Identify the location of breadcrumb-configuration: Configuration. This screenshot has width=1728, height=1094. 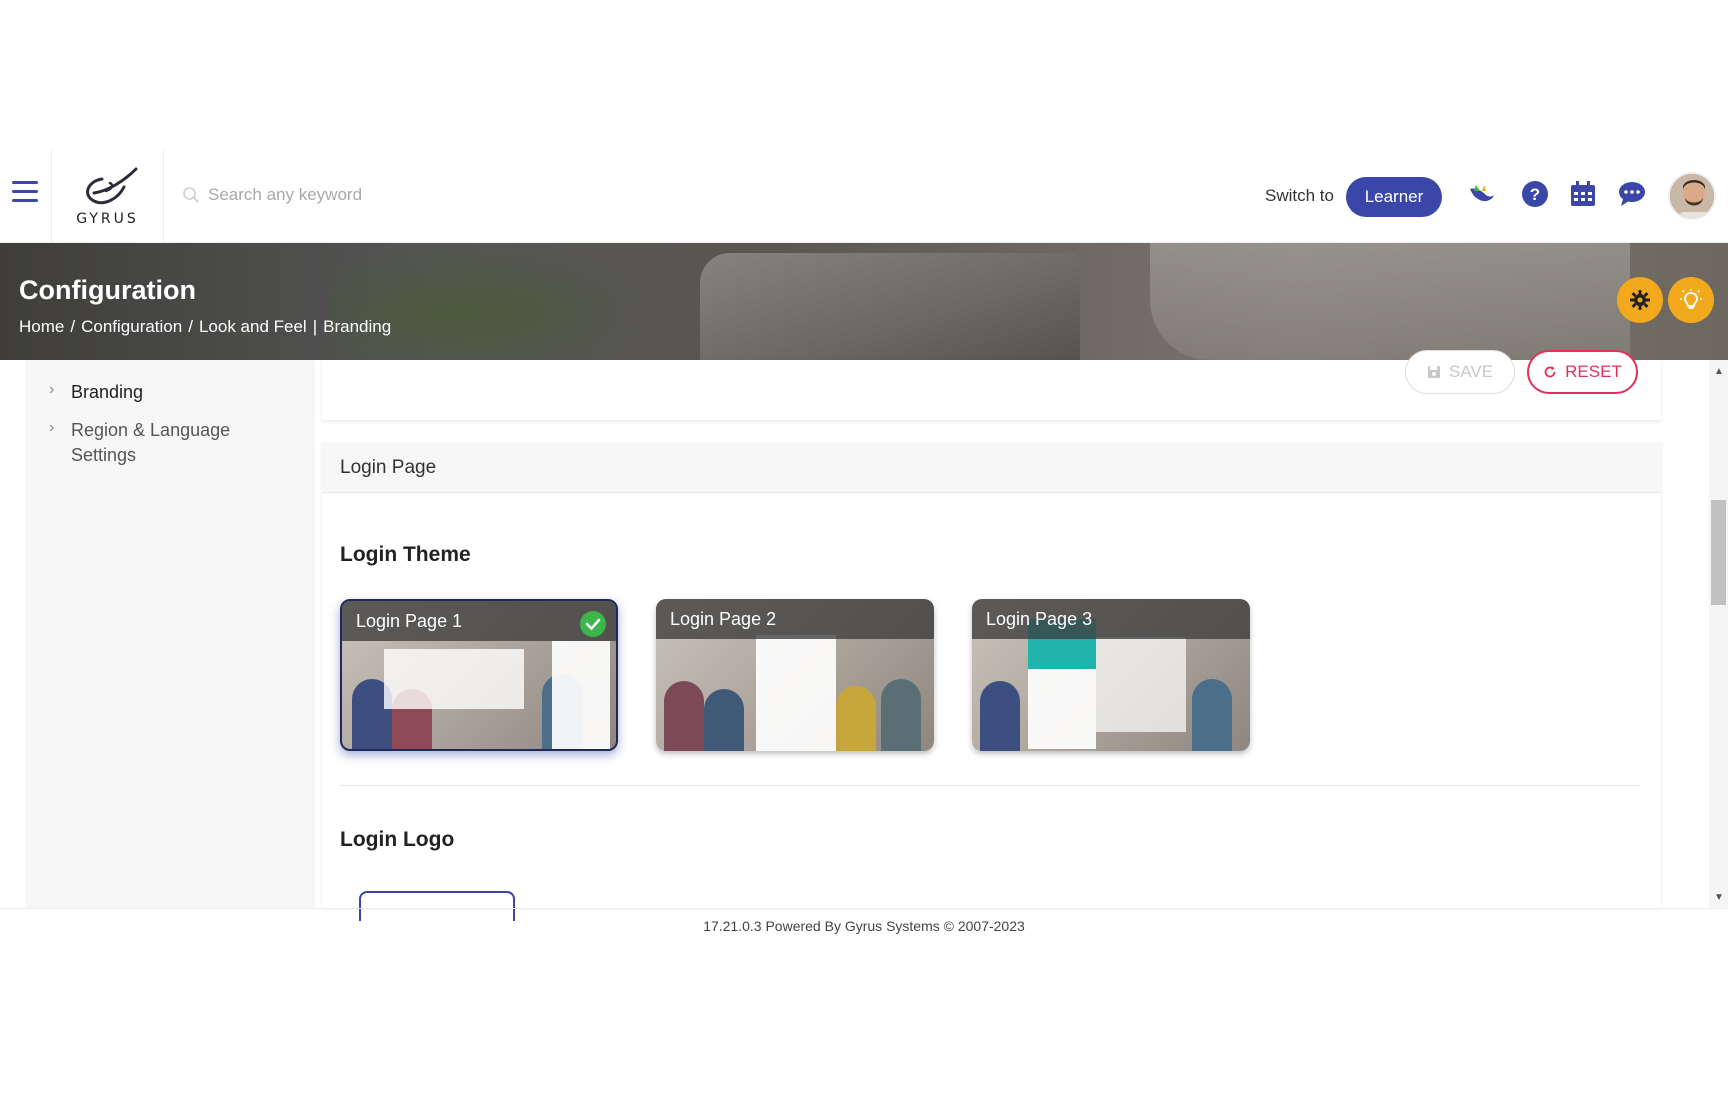
(131, 327).